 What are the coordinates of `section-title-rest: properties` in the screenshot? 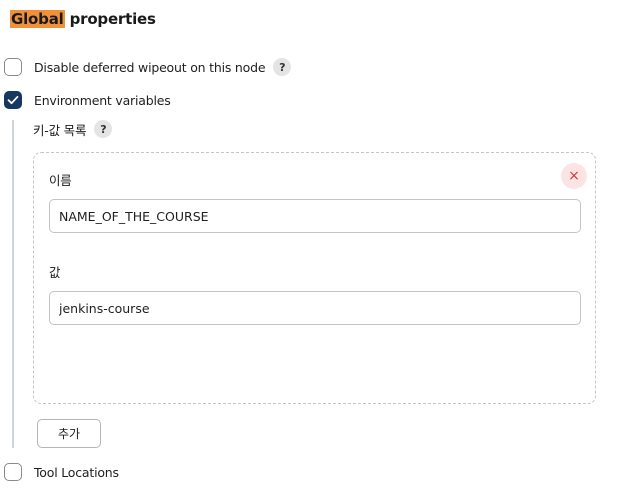 It's located at (110, 19).